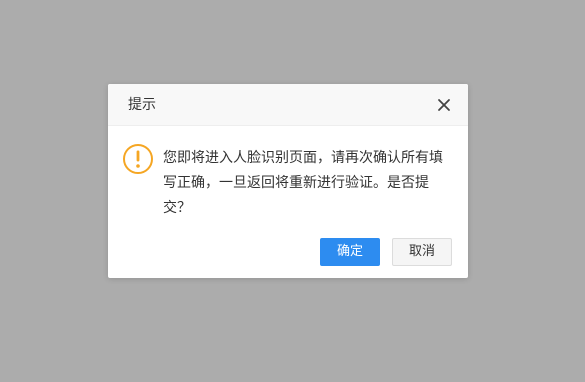  What do you see at coordinates (350, 252) in the screenshot?
I see `confirm-button: 确定` at bounding box center [350, 252].